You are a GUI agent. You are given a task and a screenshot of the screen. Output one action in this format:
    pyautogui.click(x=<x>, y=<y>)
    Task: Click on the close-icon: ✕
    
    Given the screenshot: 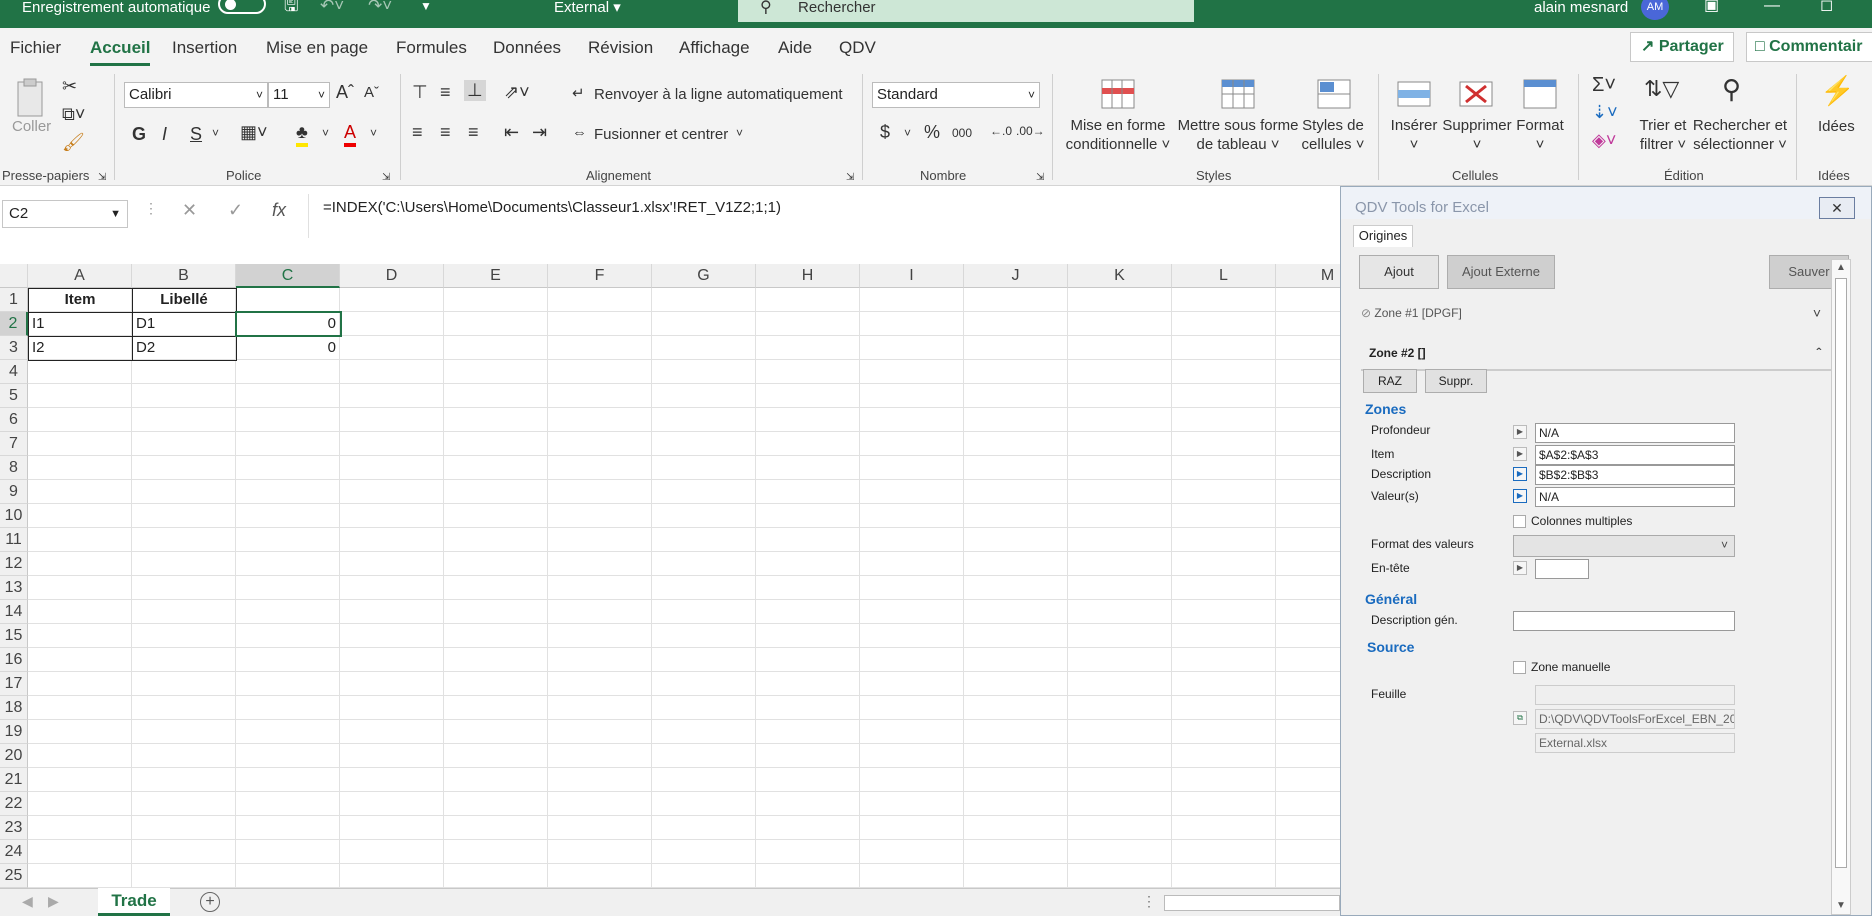 What is the action you would take?
    pyautogui.click(x=1837, y=208)
    